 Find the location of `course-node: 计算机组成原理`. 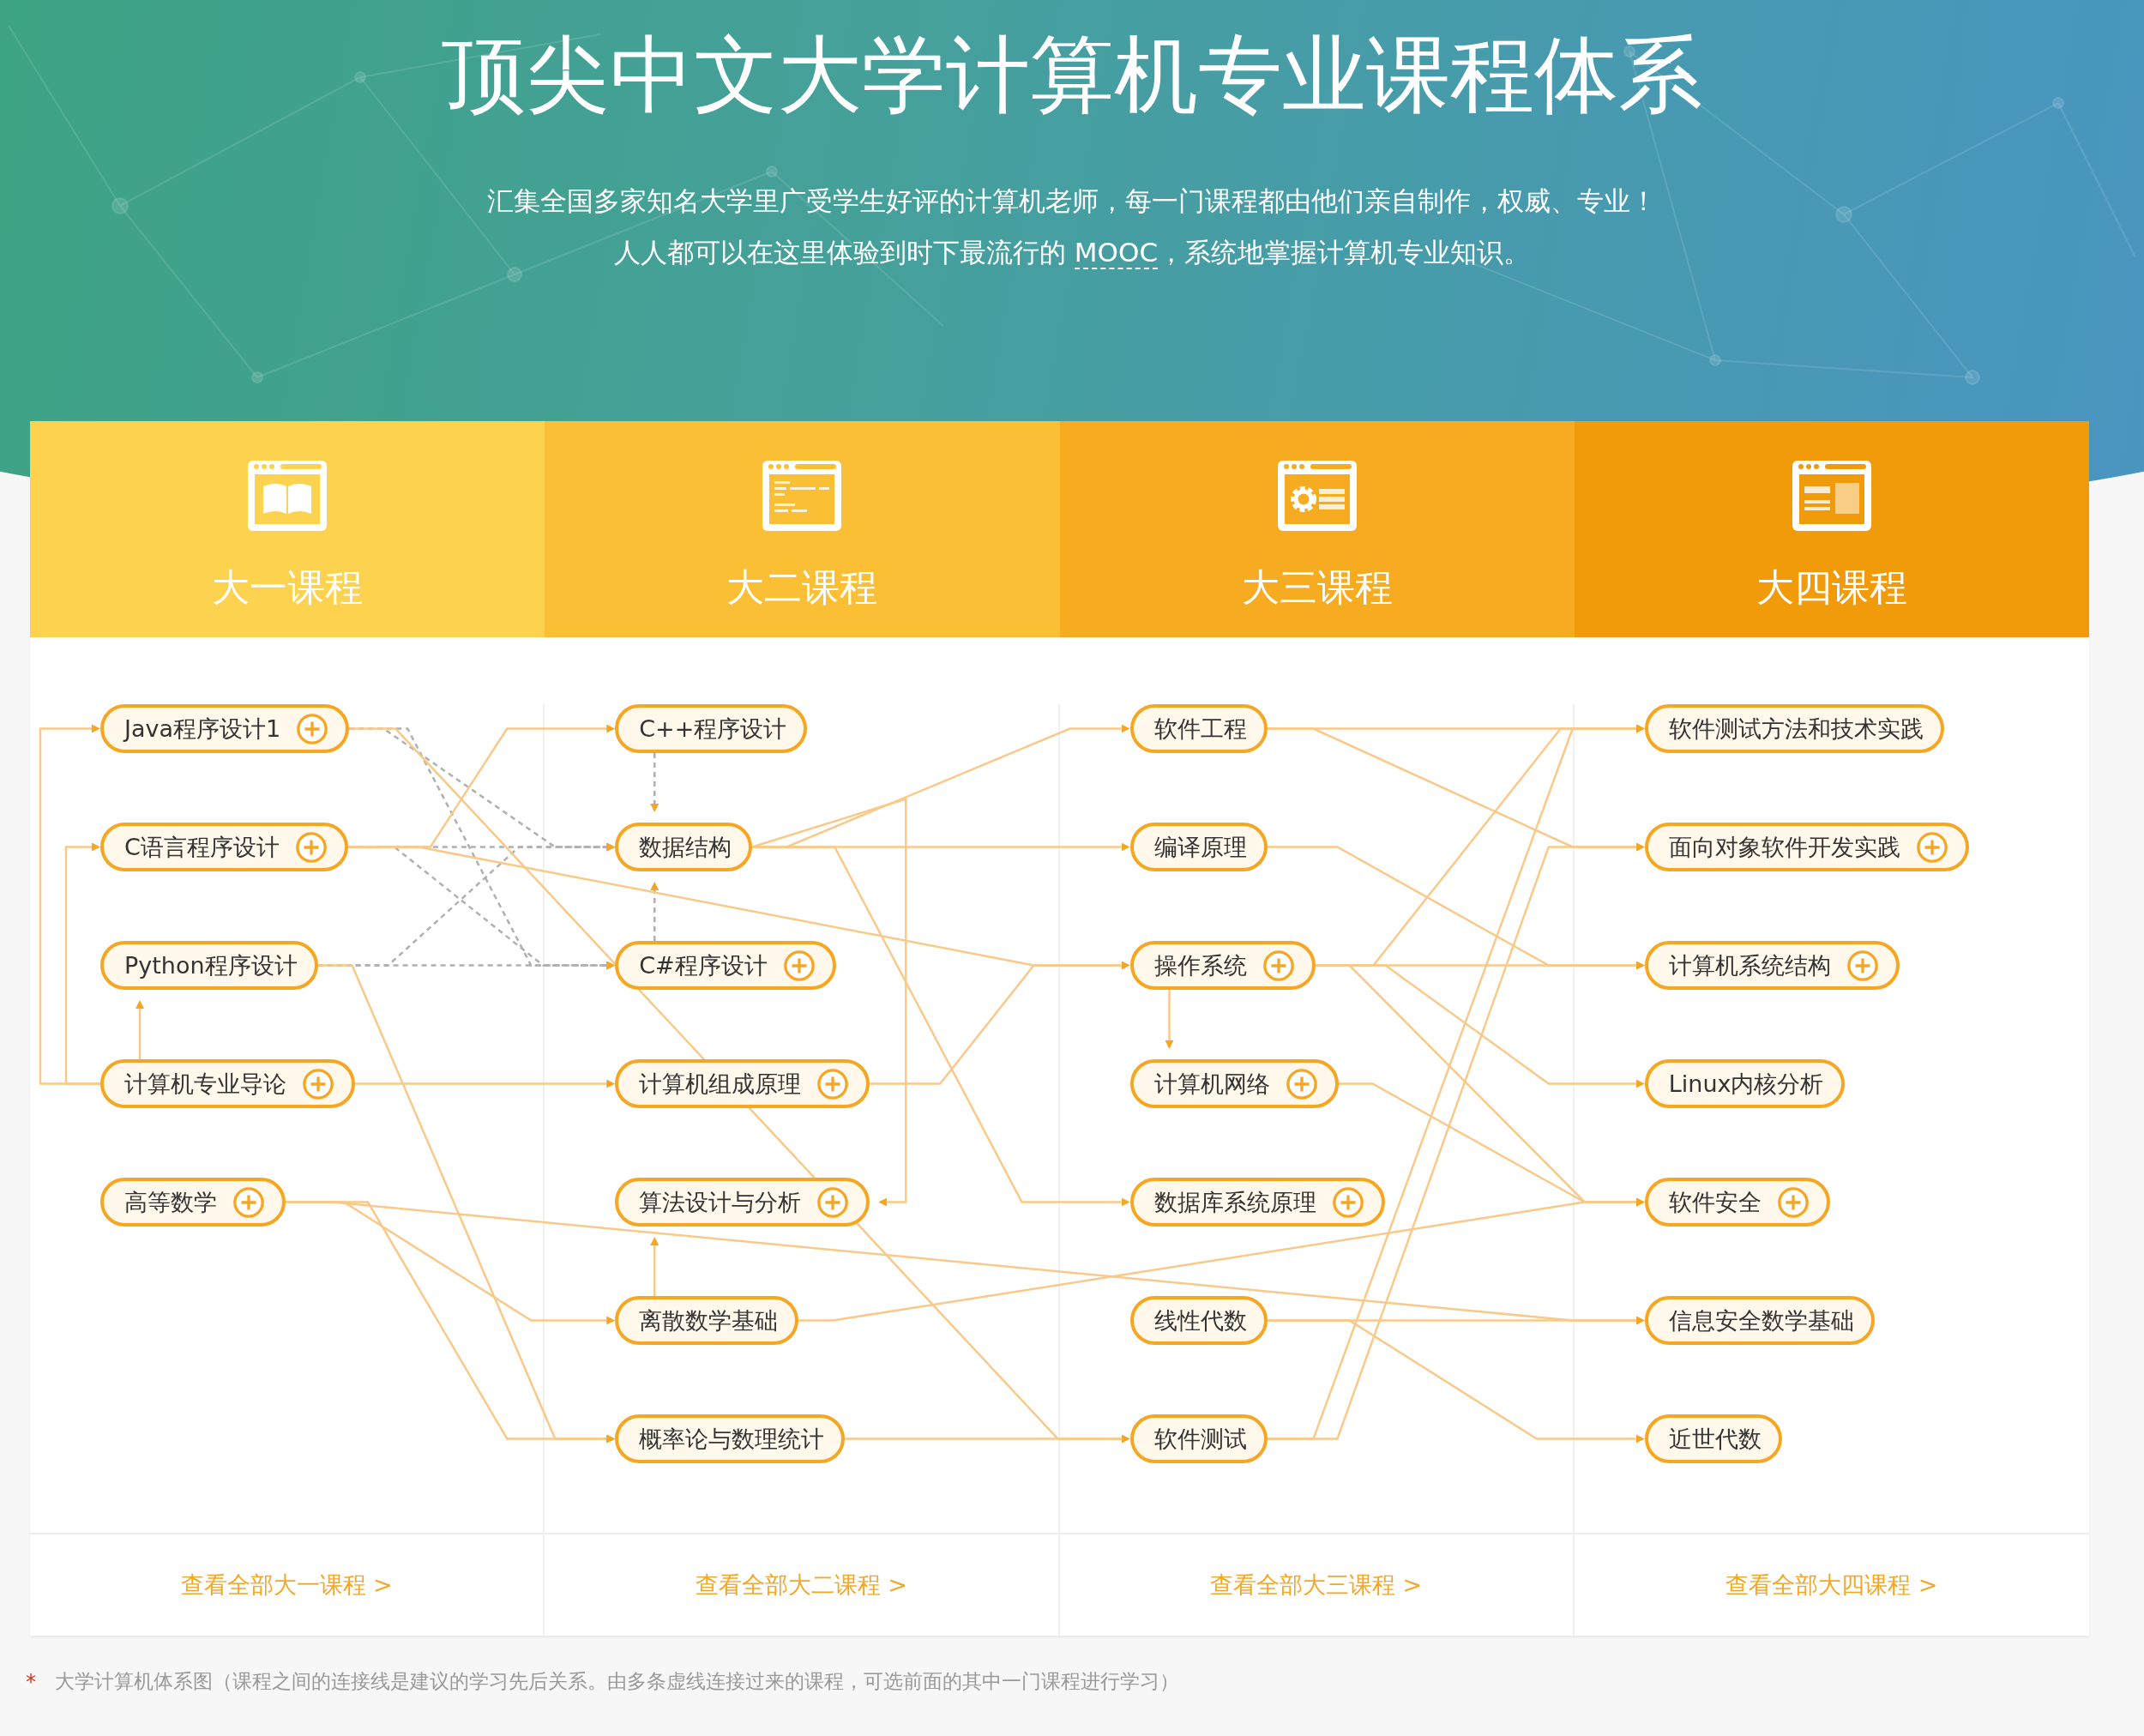

course-node: 计算机组成原理 is located at coordinates (742, 1083).